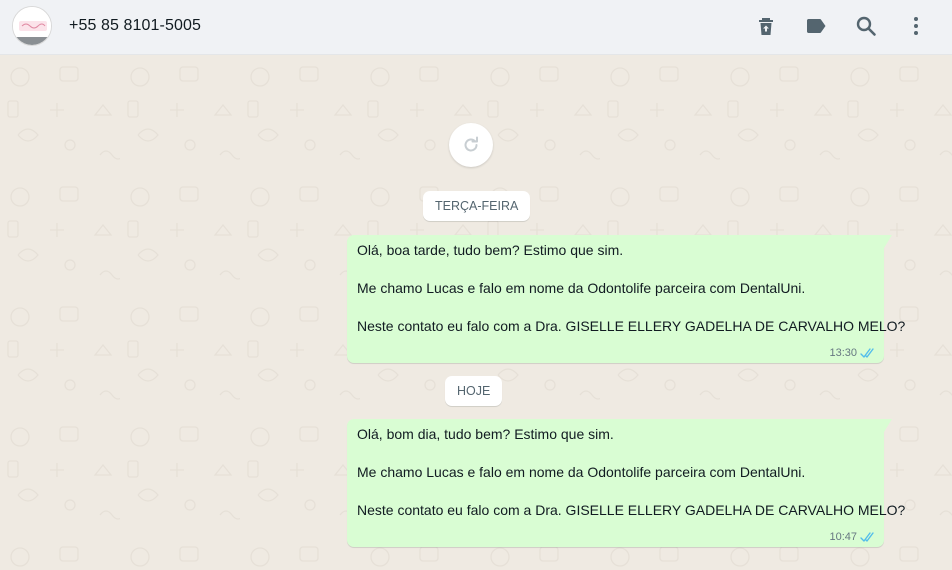 The height and width of the screenshot is (570, 952). I want to click on refresh-icon, so click(471, 144).